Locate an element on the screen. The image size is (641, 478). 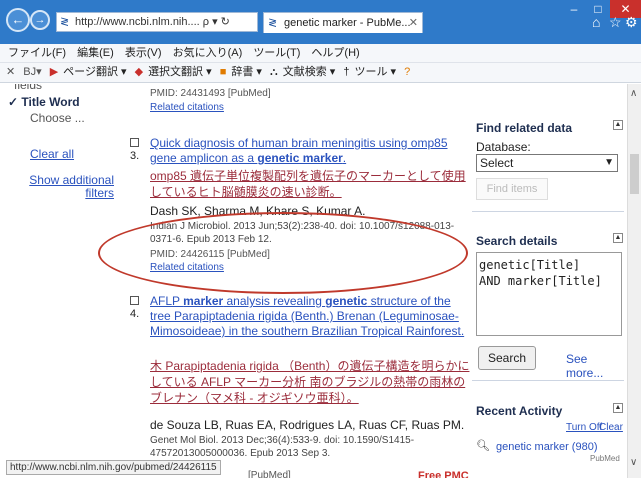
search-details-textarea: genetic[Title] AND marker[Title] is located at coordinates (549, 294).